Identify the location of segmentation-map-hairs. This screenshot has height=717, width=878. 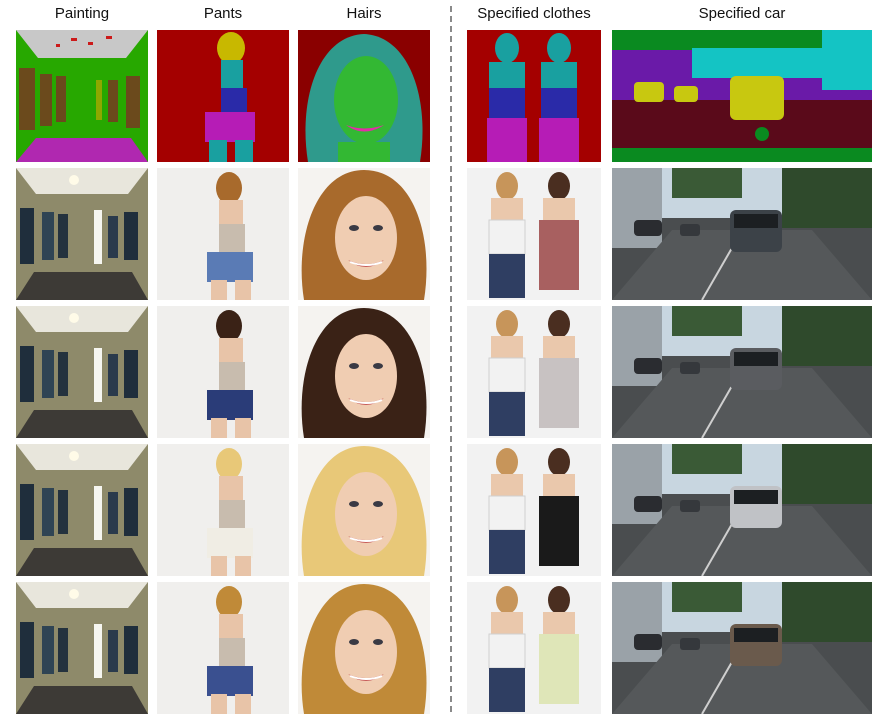
(364, 96).